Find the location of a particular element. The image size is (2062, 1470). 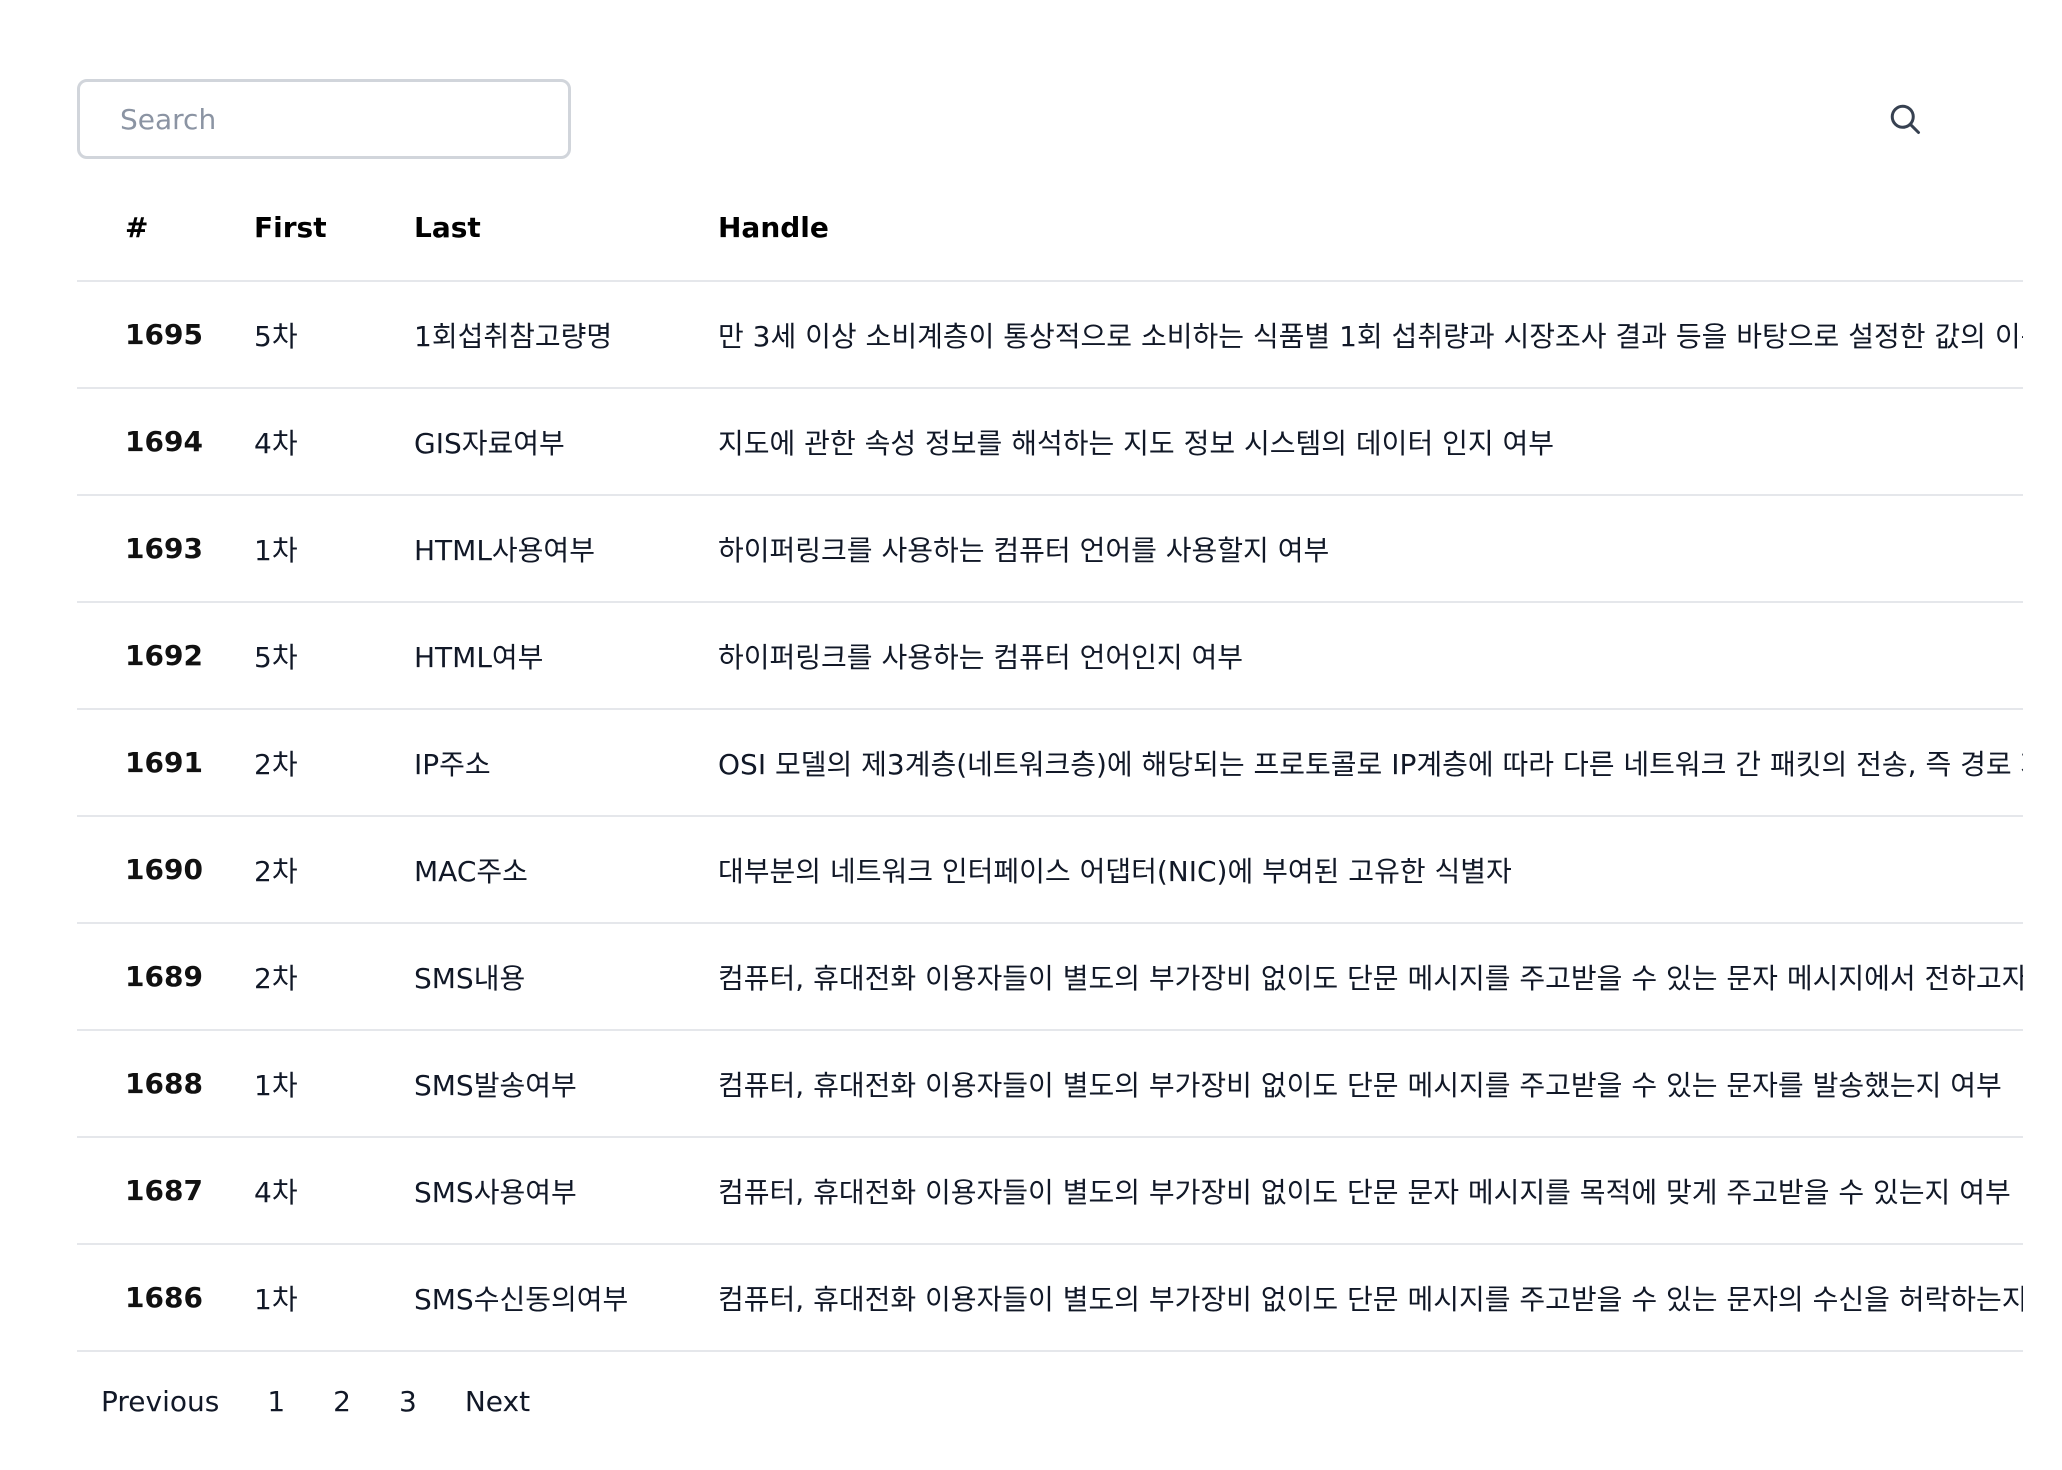

cell-last: GIS자료여부 is located at coordinates (554, 442).